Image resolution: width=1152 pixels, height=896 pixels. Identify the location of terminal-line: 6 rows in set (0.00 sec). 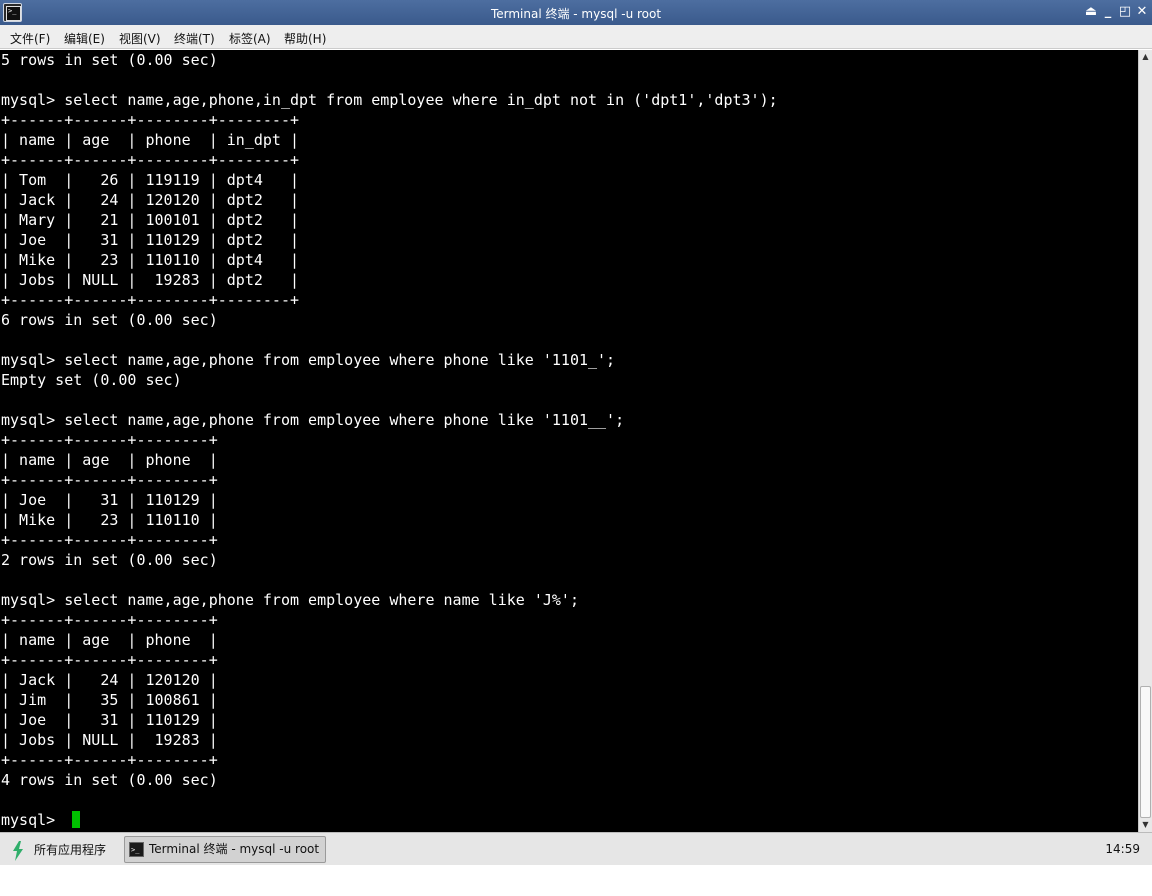
(109, 320).